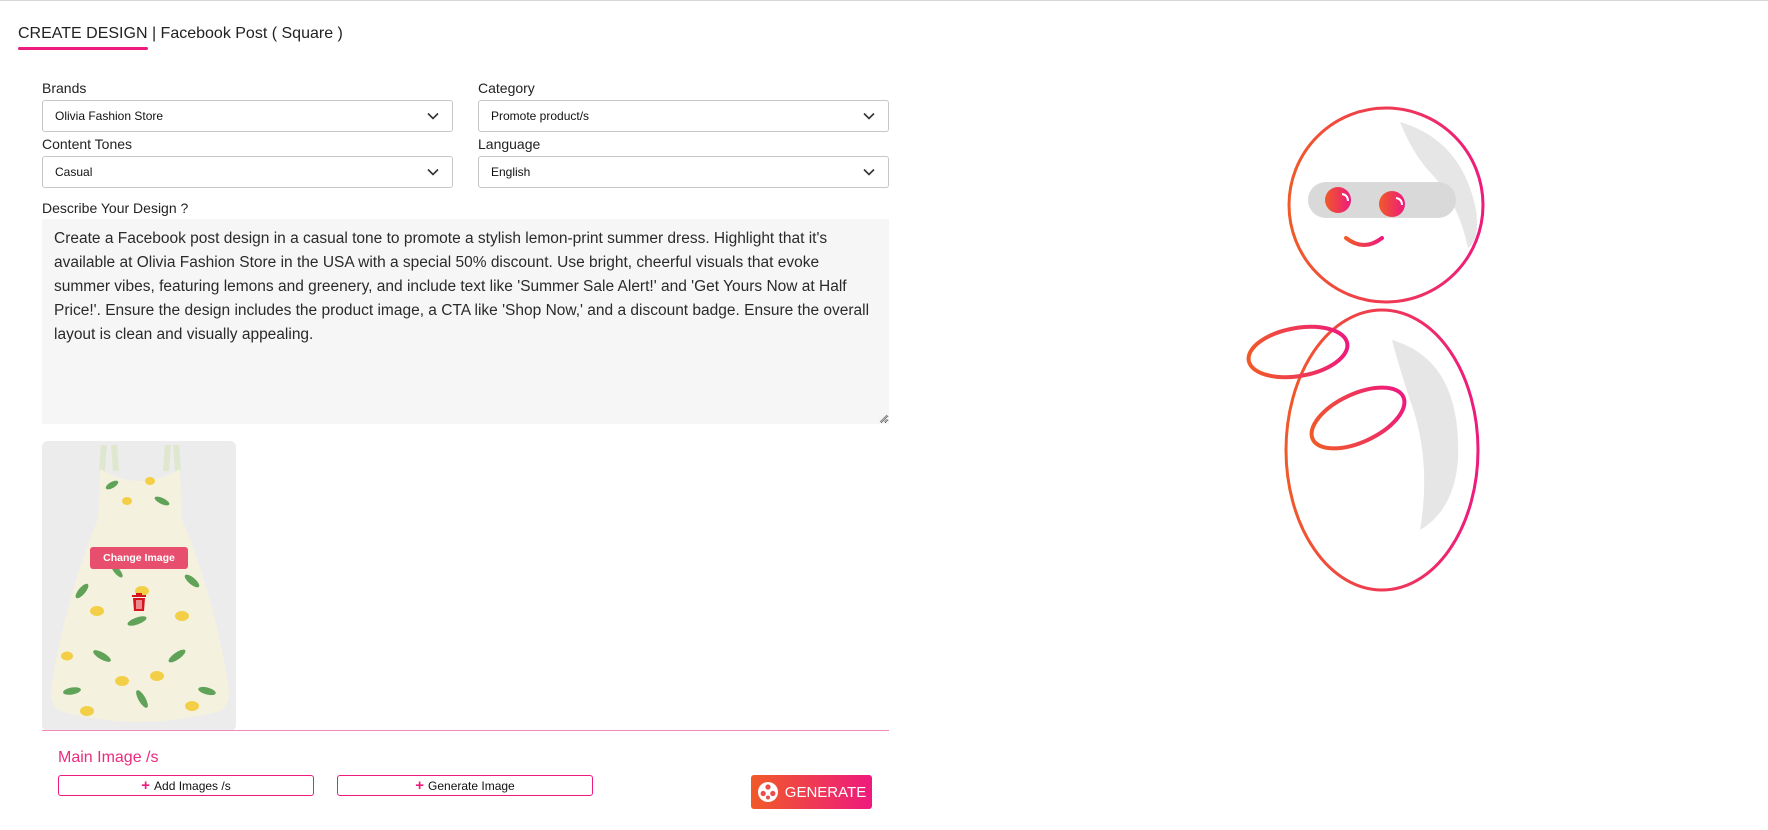 The height and width of the screenshot is (830, 1768). I want to click on robot-mascot-illustration, so click(1365, 349).